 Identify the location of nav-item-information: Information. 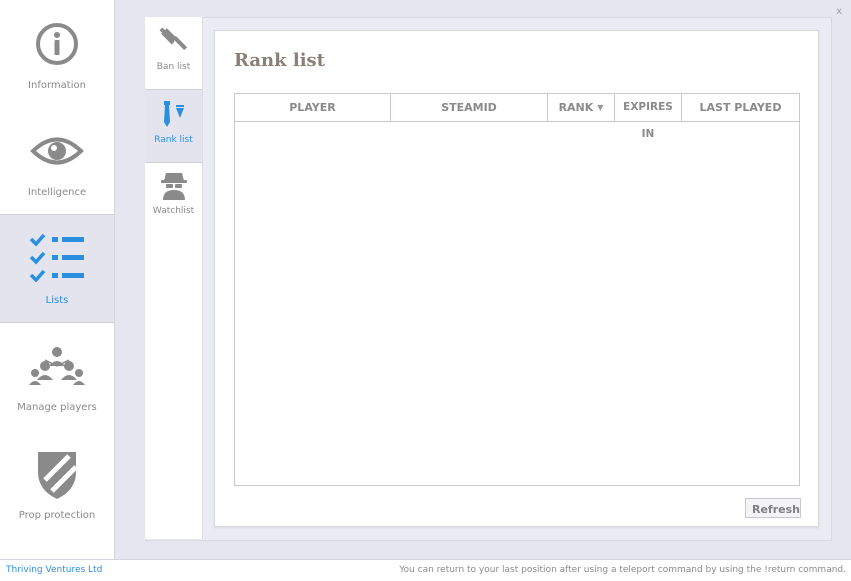
(57, 53).